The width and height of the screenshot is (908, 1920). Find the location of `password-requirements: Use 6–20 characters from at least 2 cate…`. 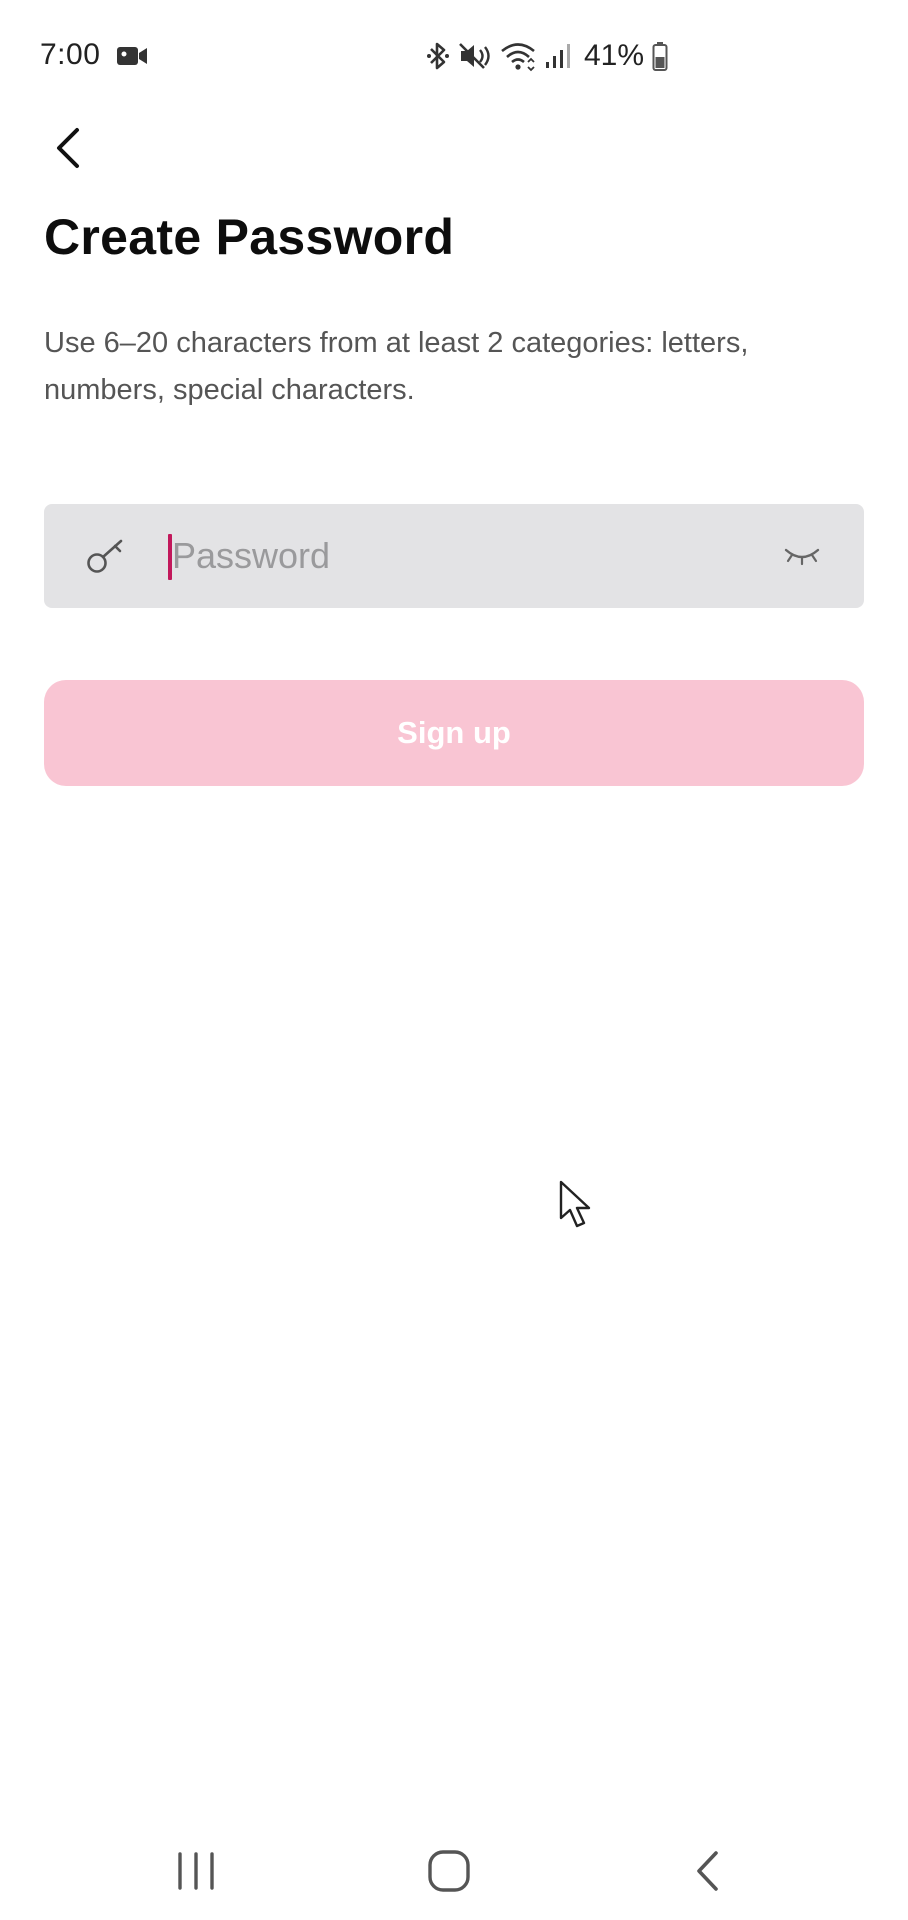

password-requirements: Use 6–20 characters from at least 2 cate… is located at coordinates (396, 366).